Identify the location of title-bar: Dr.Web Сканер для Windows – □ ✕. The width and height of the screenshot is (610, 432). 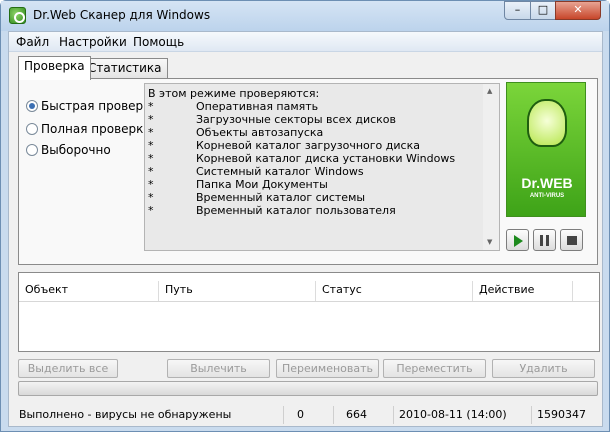
(305, 16).